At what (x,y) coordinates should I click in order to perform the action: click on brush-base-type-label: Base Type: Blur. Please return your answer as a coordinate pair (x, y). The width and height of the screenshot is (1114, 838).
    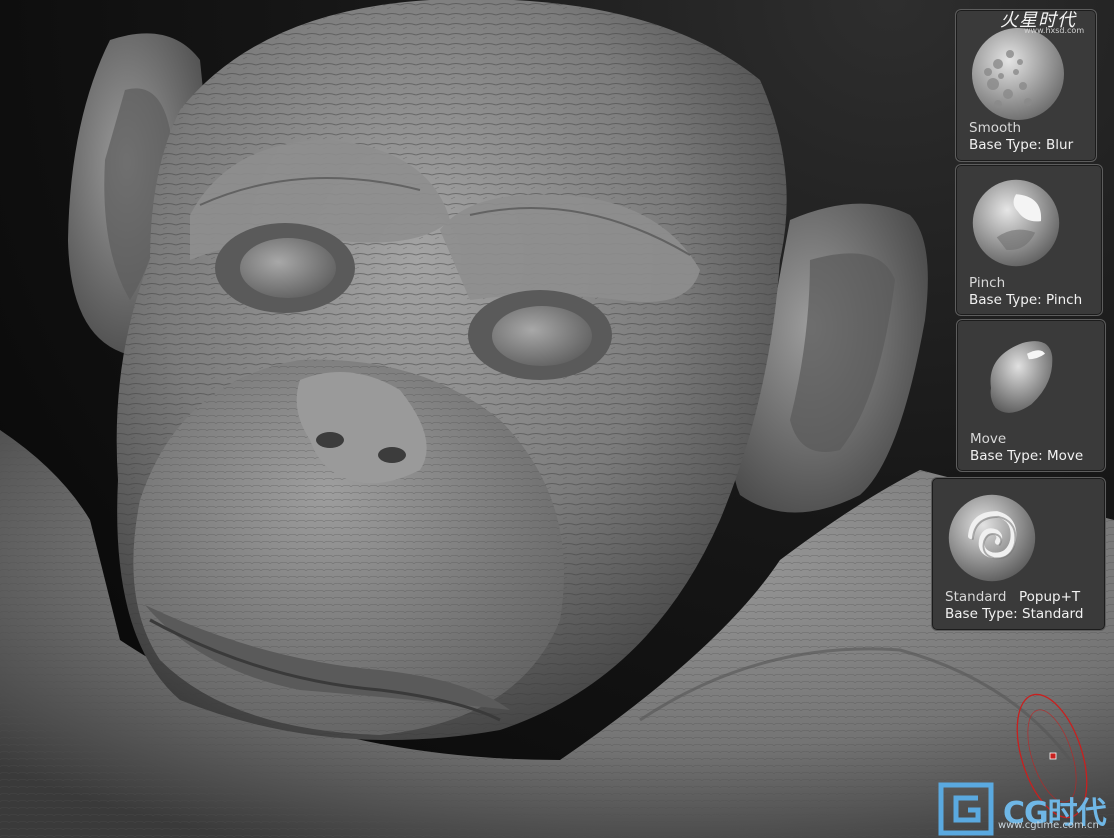
    Looking at the image, I should click on (1021, 145).